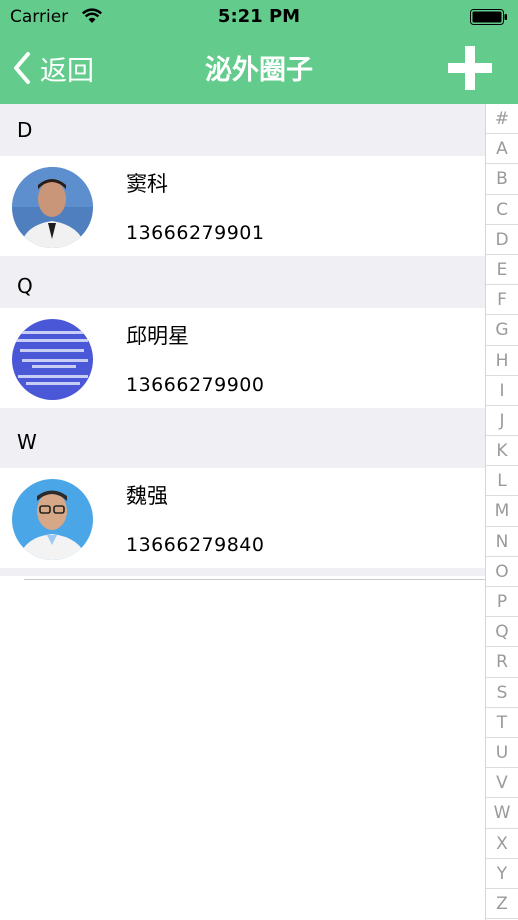 Image resolution: width=518 pixels, height=920 pixels. Describe the element at coordinates (27, 442) in the screenshot. I see `section-letter: W` at that location.